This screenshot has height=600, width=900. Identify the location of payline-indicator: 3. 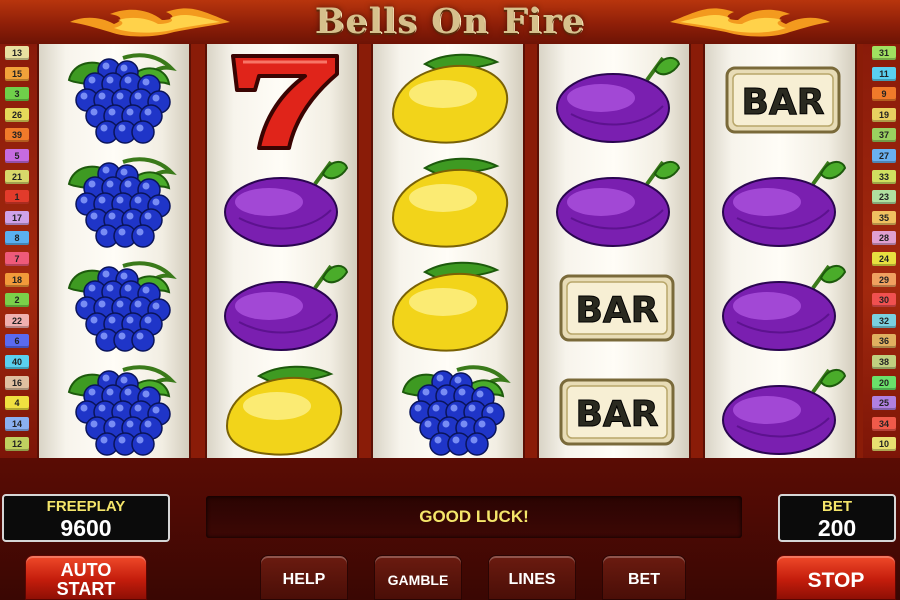
(17, 94).